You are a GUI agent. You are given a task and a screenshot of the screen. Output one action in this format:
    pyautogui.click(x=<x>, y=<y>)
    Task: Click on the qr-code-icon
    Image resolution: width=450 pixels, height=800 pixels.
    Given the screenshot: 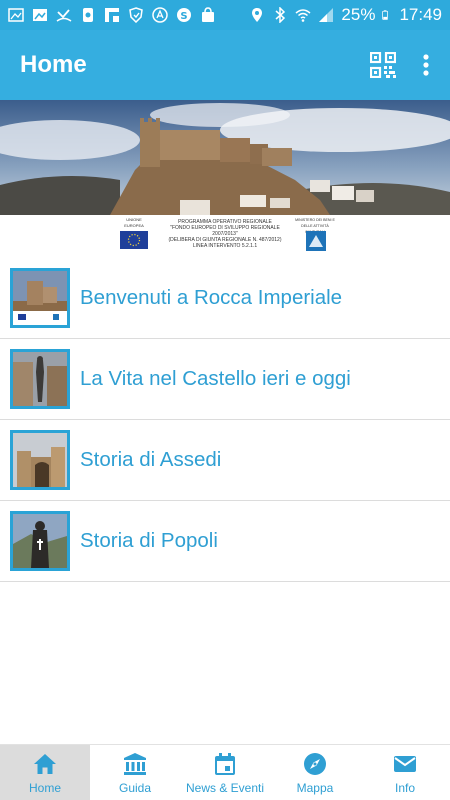 What is the action you would take?
    pyautogui.click(x=383, y=65)
    